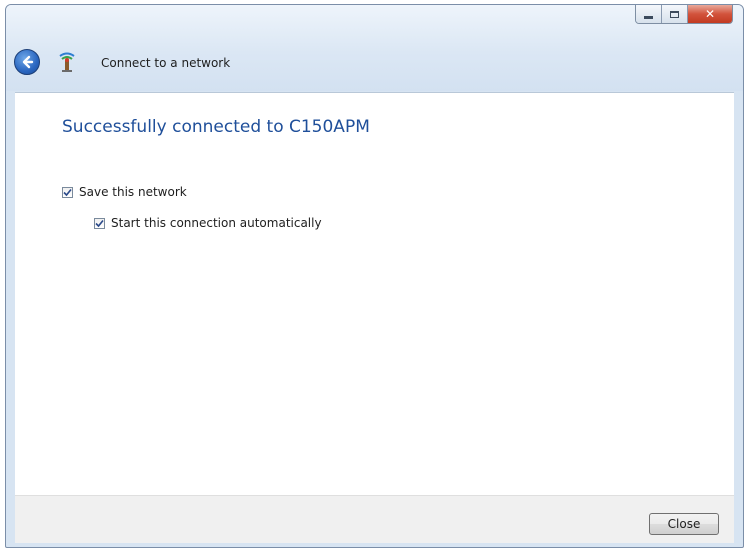  I want to click on auto-connect-checkbox, so click(99, 223).